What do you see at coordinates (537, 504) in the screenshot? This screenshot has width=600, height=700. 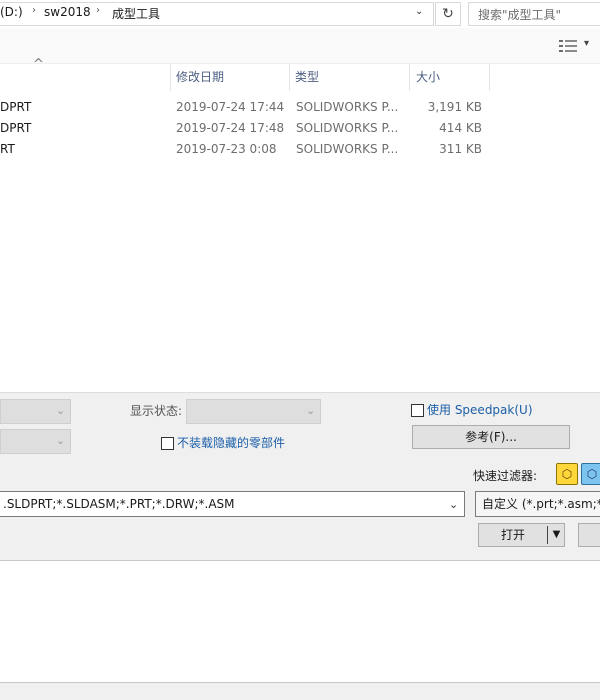 I see `custom-filter-select: 自定义 (*.prt;*.asm;*.d` at bounding box center [537, 504].